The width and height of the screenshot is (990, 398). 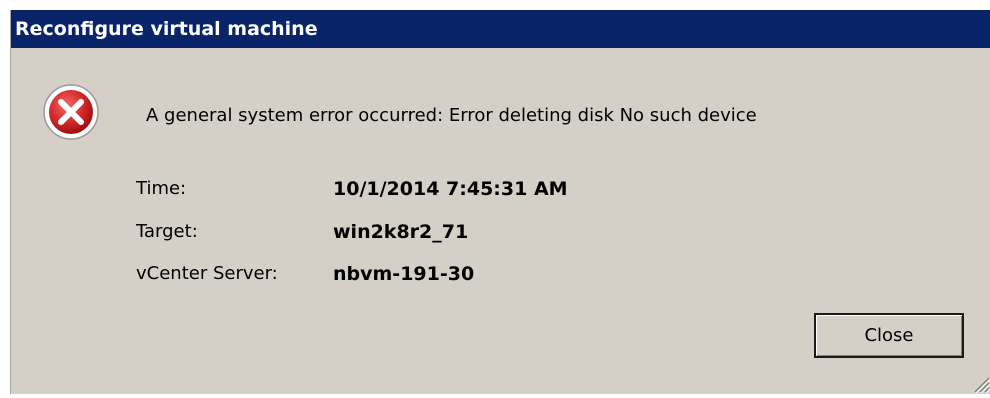 What do you see at coordinates (166, 29) in the screenshot?
I see `dialog-title: Reconfigure virtual machine` at bounding box center [166, 29].